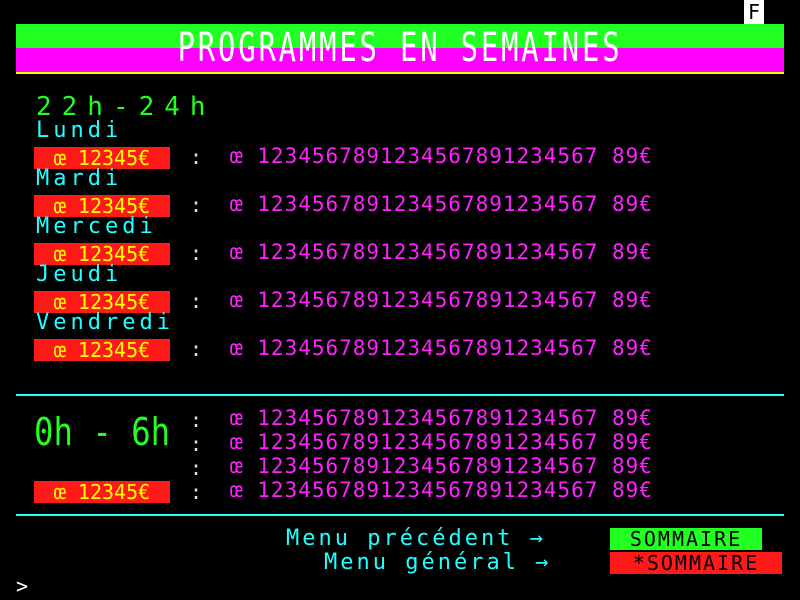 The height and width of the screenshot is (600, 800). I want to click on sommaire-button: SOMMAIRE, so click(686, 539).